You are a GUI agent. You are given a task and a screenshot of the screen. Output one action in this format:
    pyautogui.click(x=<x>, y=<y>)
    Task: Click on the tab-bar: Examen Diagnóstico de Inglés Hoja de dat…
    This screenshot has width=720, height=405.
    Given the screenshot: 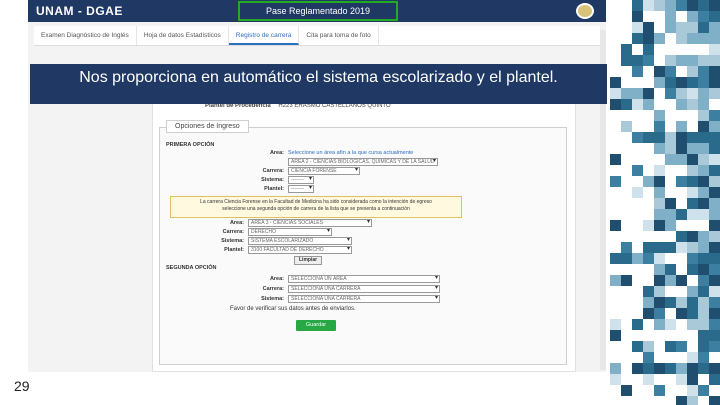 What is the action you would take?
    pyautogui.click(x=317, y=36)
    